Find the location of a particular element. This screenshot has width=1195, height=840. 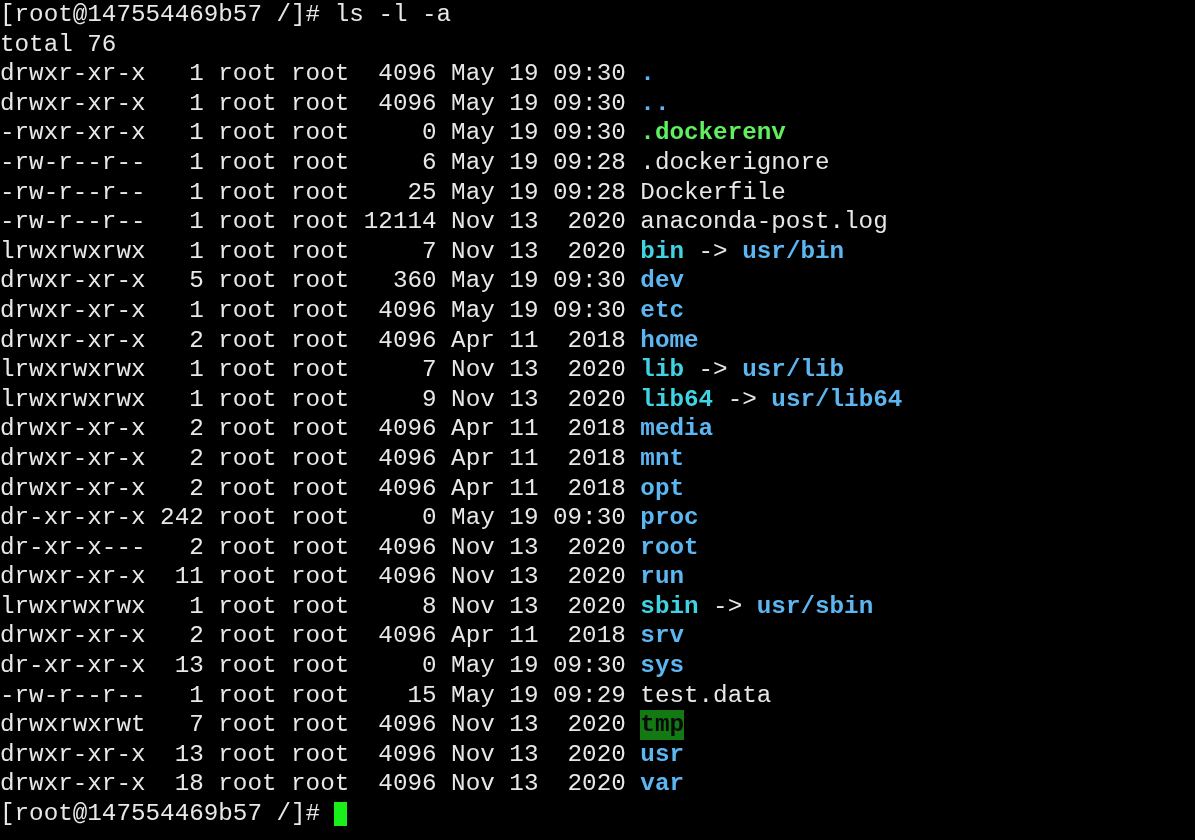

file-details: lrwxrwxrwx 1 root root 8 Nov 13 2020 is located at coordinates (313, 606).